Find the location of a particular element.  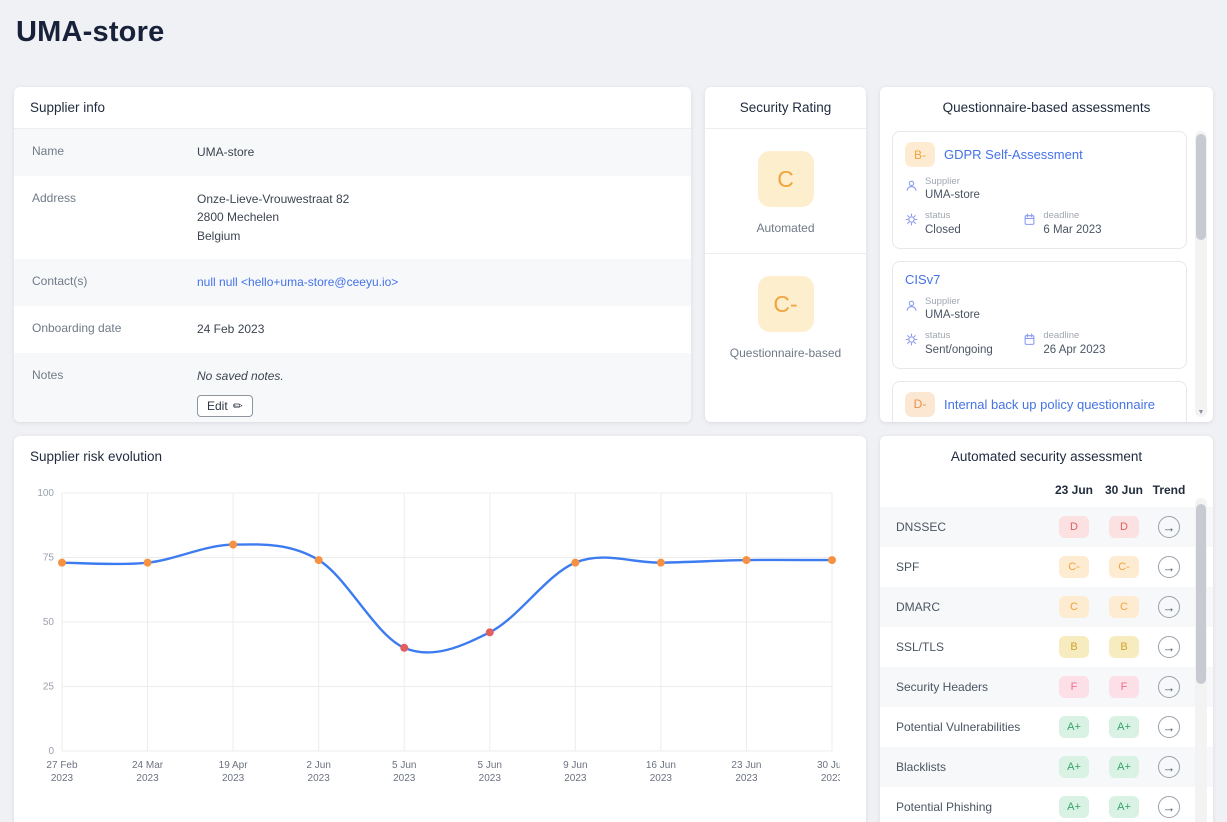

metric-name: Blacklists is located at coordinates (921, 767).